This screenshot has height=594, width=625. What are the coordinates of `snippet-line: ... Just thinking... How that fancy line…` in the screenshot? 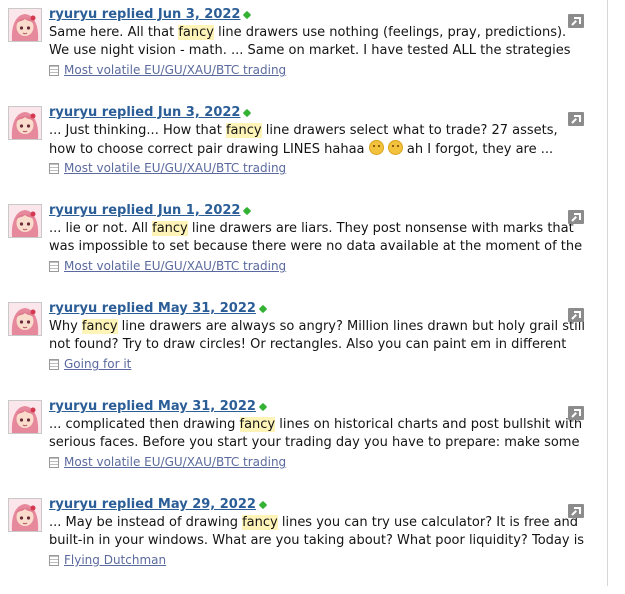 It's located at (319, 131).